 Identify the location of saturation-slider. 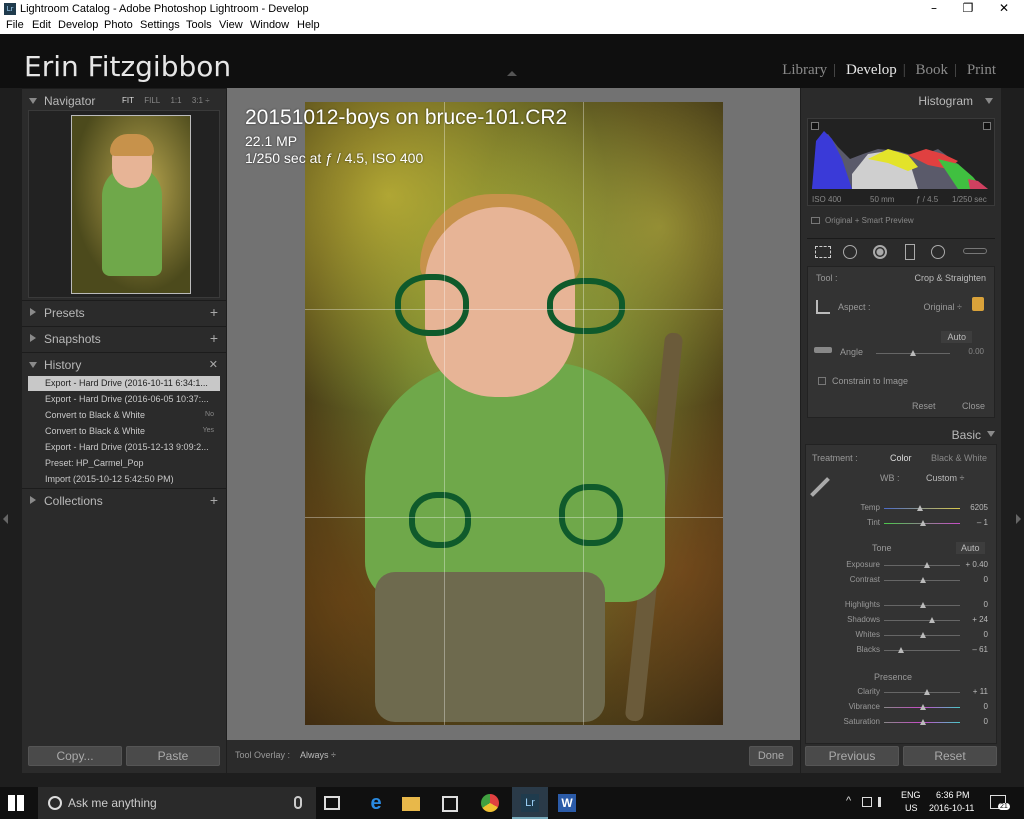
(922, 722).